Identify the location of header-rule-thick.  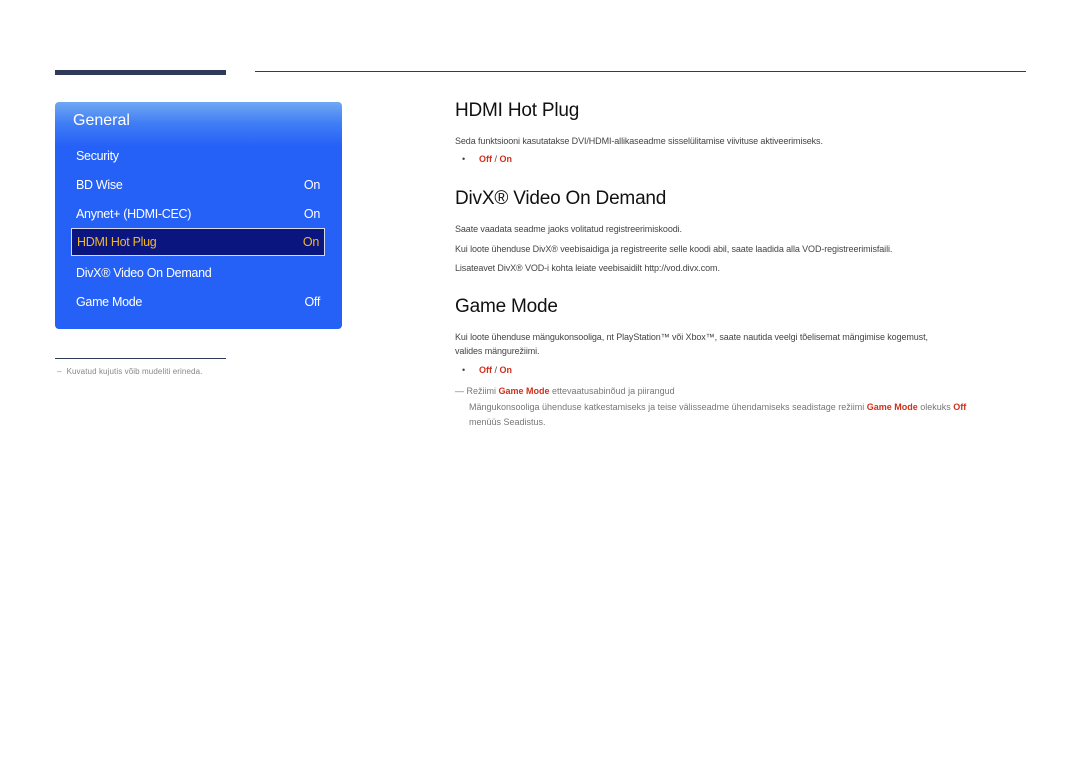
(140, 72).